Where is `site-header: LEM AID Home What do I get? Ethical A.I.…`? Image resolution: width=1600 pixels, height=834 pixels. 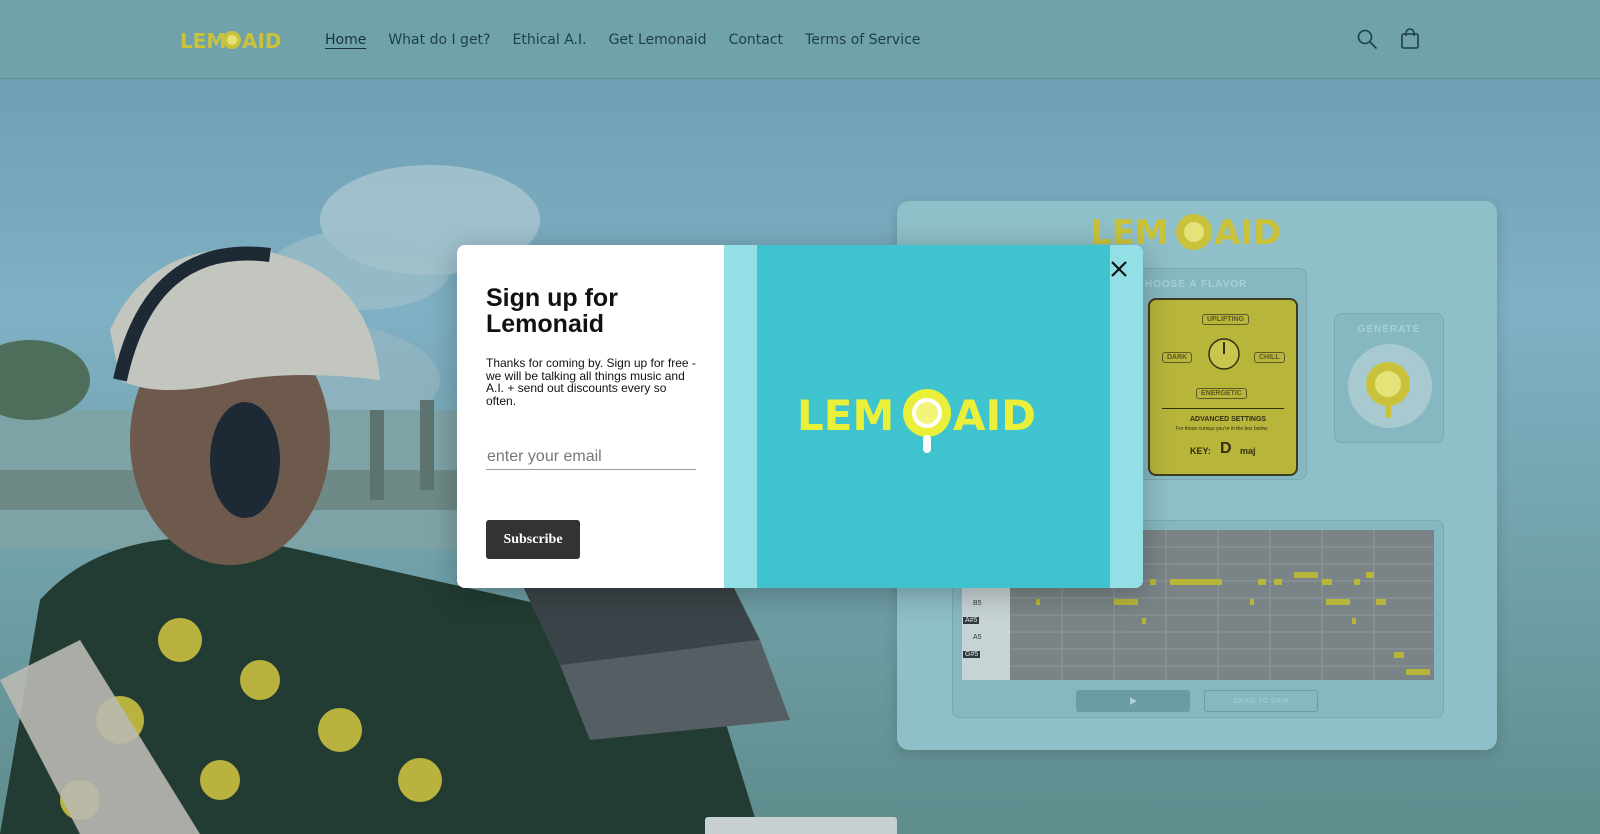
site-header: LEM AID Home What do I get? Ethical A.I.… is located at coordinates (800, 39).